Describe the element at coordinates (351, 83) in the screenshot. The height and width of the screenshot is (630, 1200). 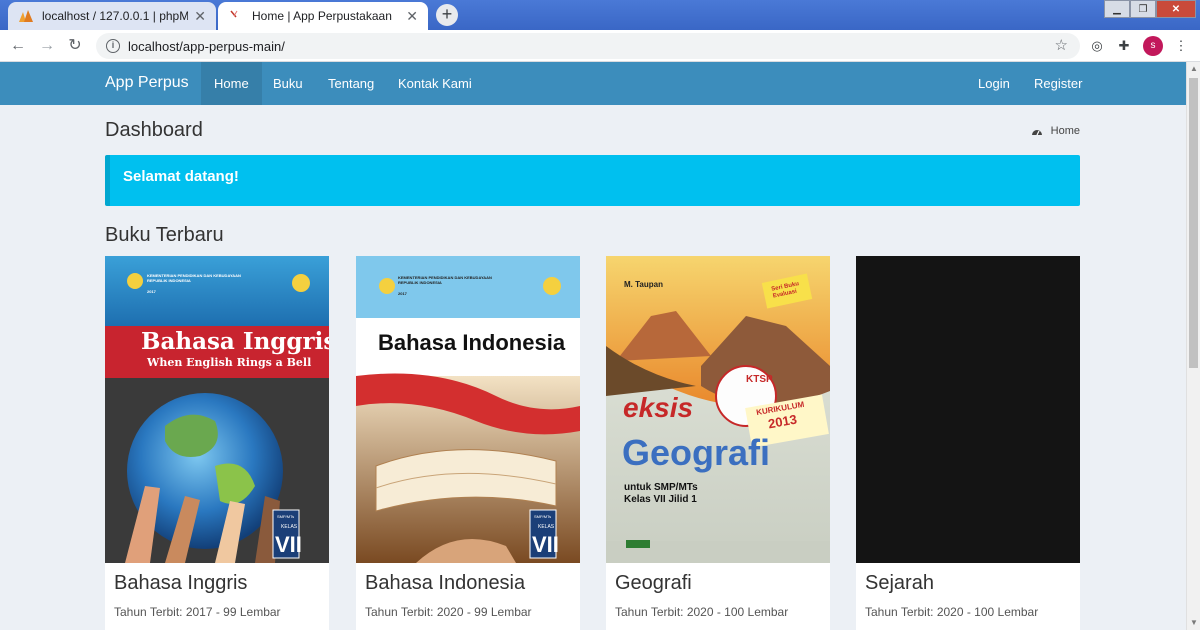
I see `nav-tentang: Tentang` at that location.